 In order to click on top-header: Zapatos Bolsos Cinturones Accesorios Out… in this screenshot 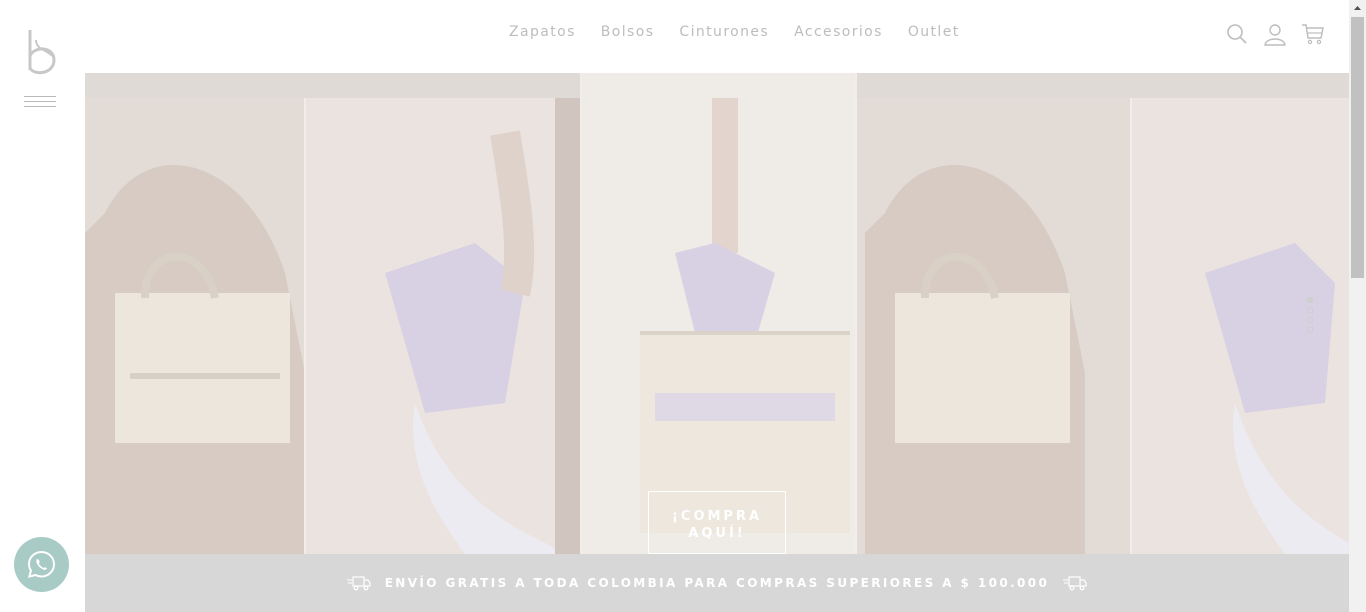, I will do `click(717, 36)`.